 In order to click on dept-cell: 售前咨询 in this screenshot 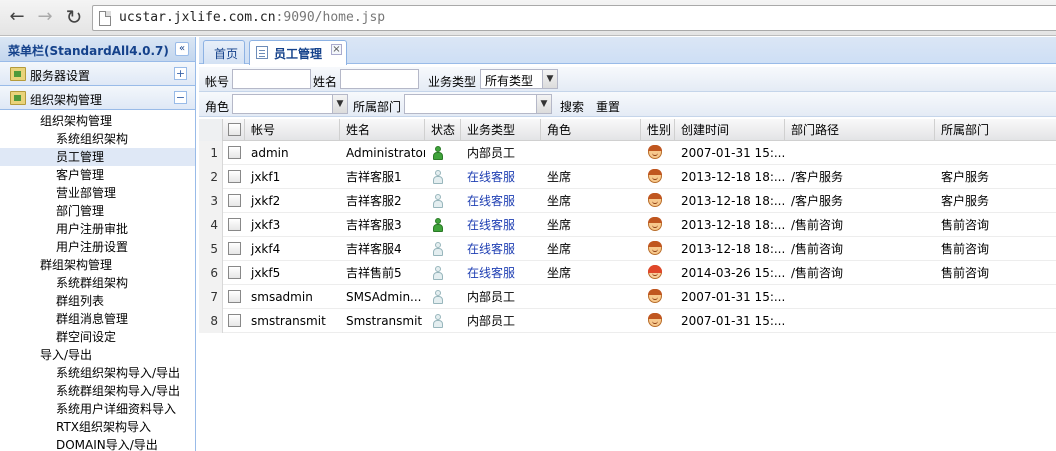, I will do `click(965, 273)`.